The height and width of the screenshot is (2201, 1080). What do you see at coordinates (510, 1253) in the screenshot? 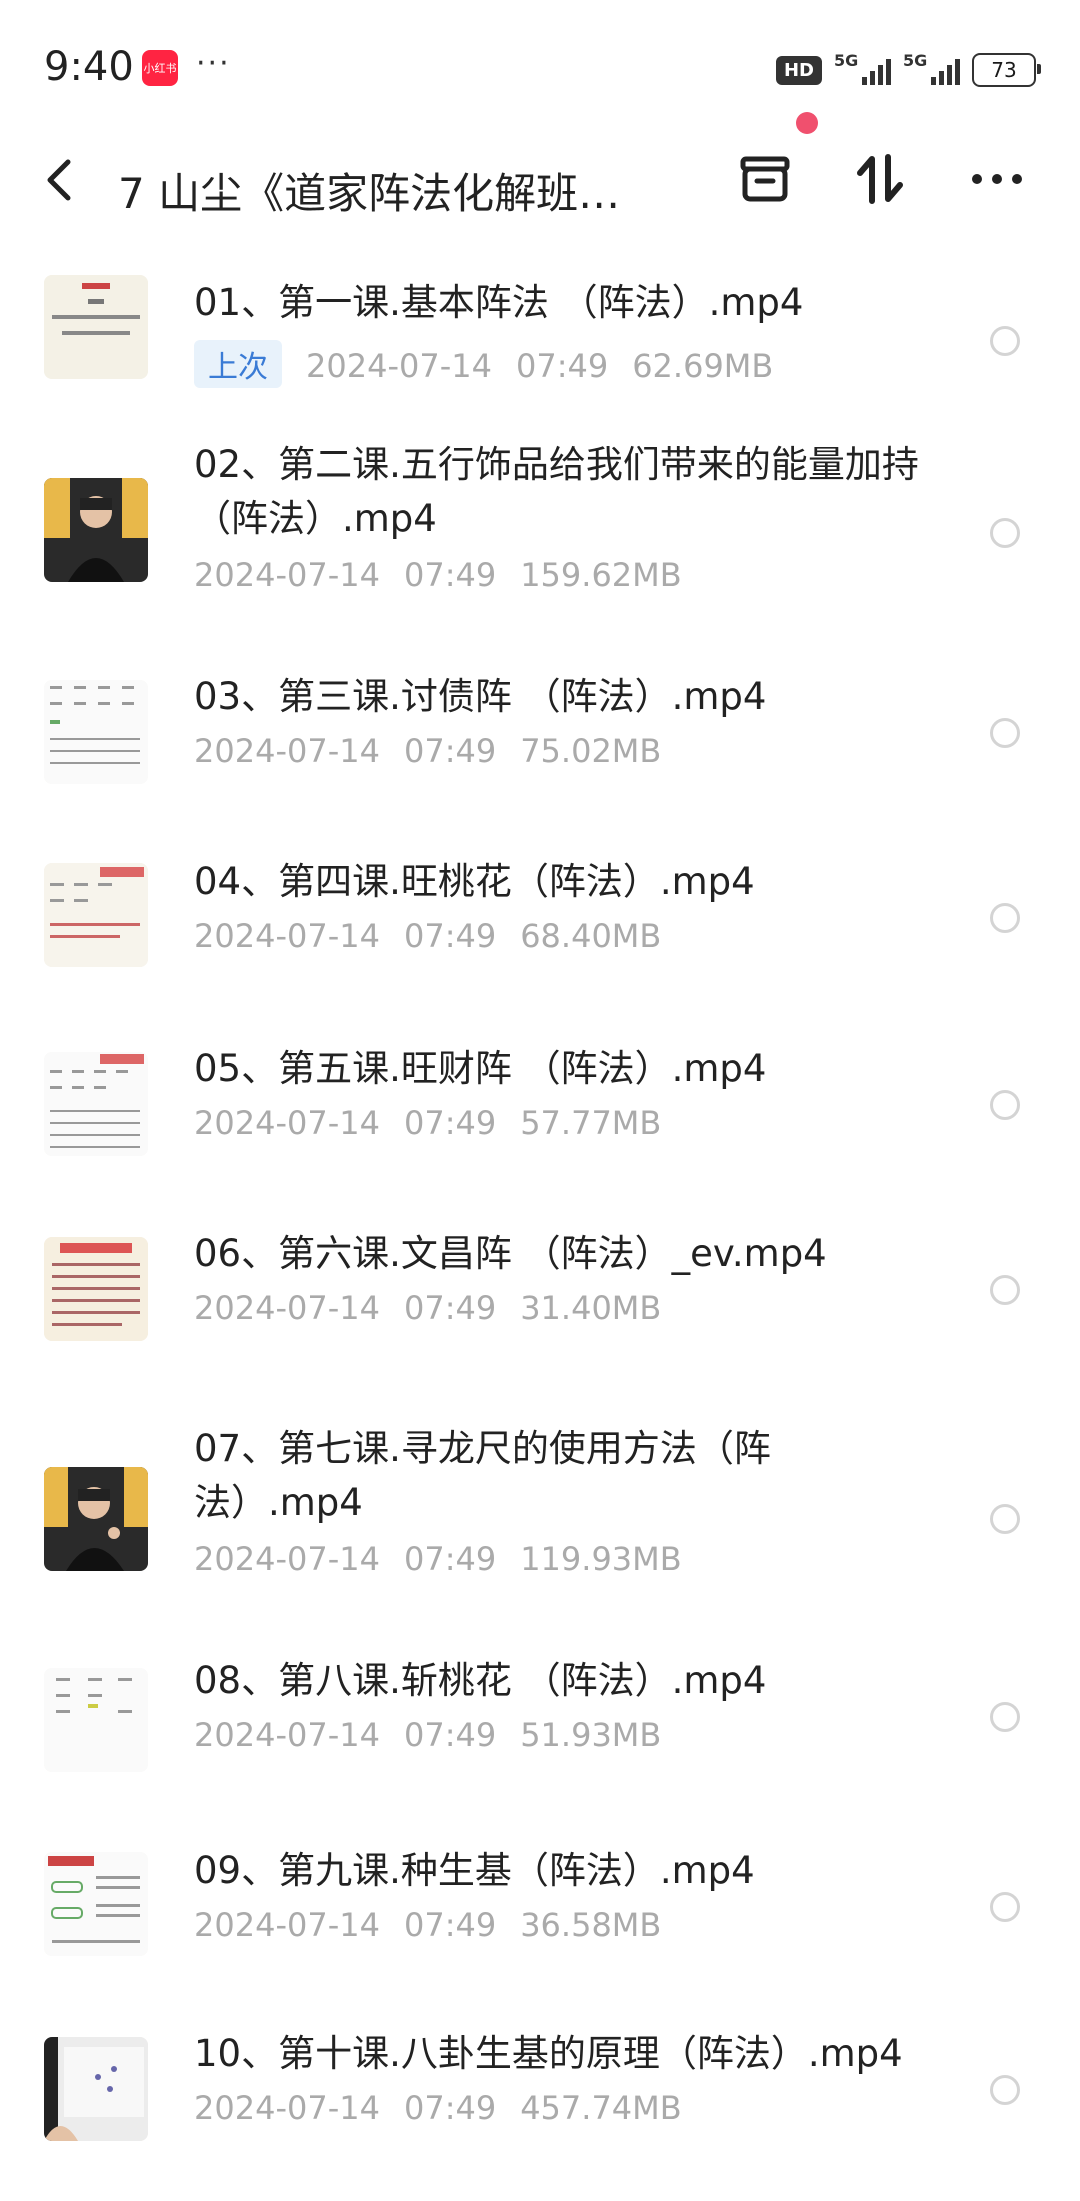
I see `file-name: 06、第六课.文昌阵 （阵法）_ev.mp4` at bounding box center [510, 1253].